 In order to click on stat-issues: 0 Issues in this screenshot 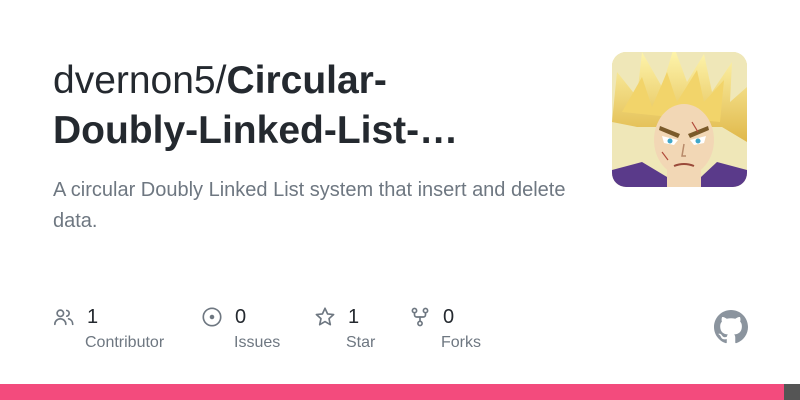, I will do `click(240, 327)`.